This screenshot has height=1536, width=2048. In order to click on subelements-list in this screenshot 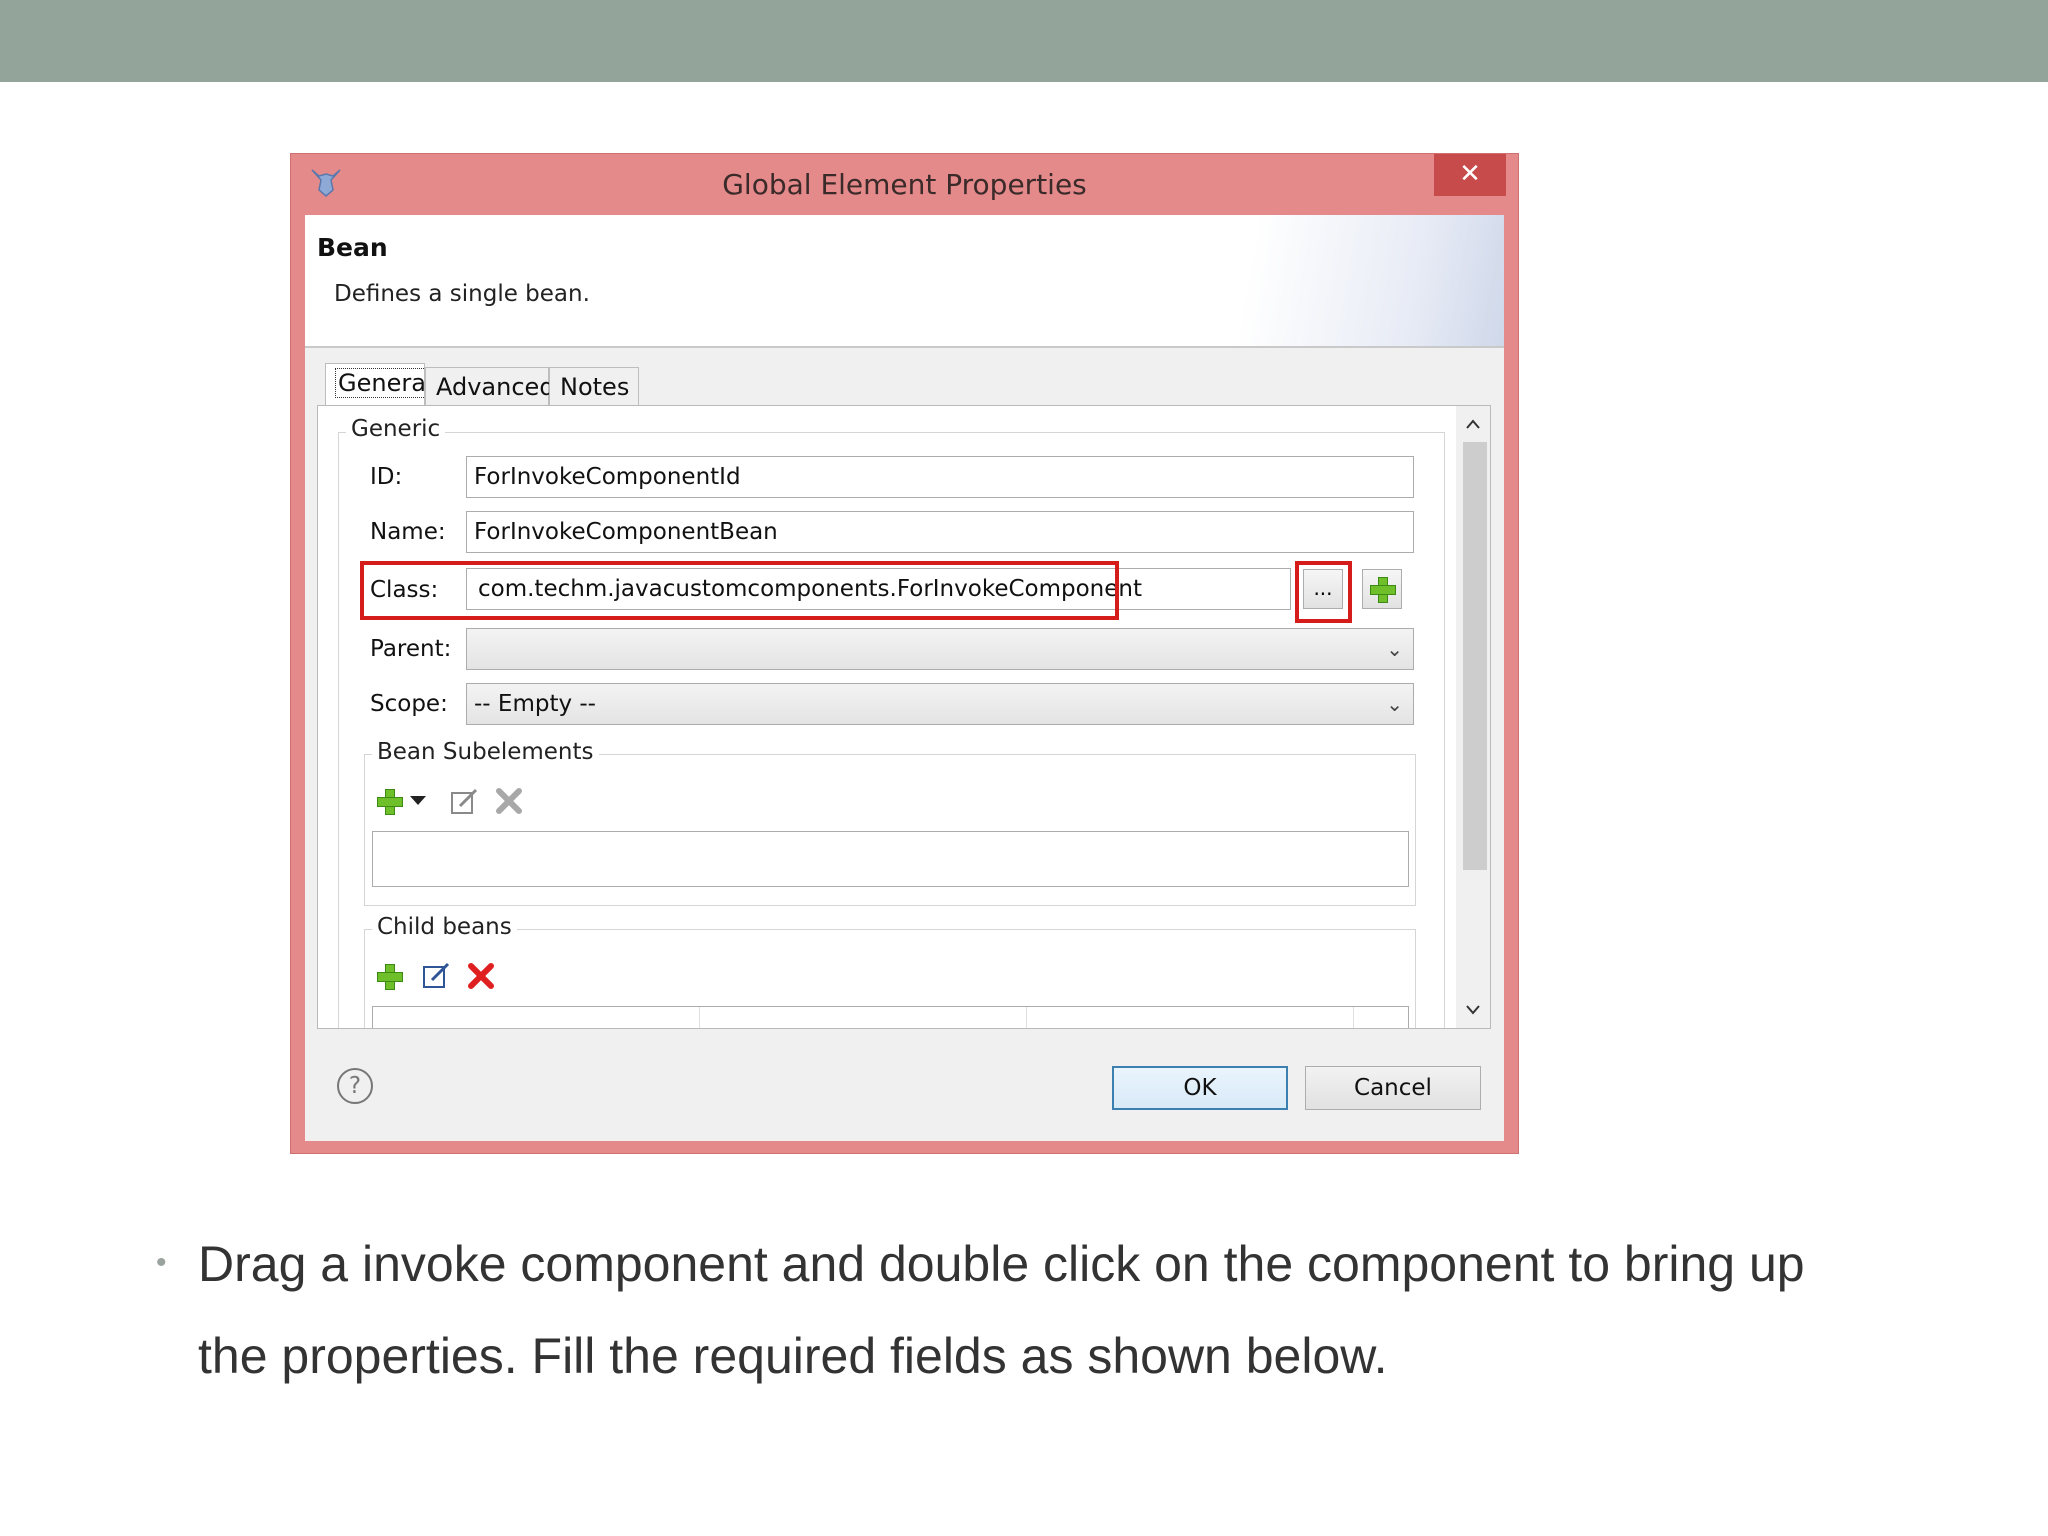, I will do `click(890, 859)`.